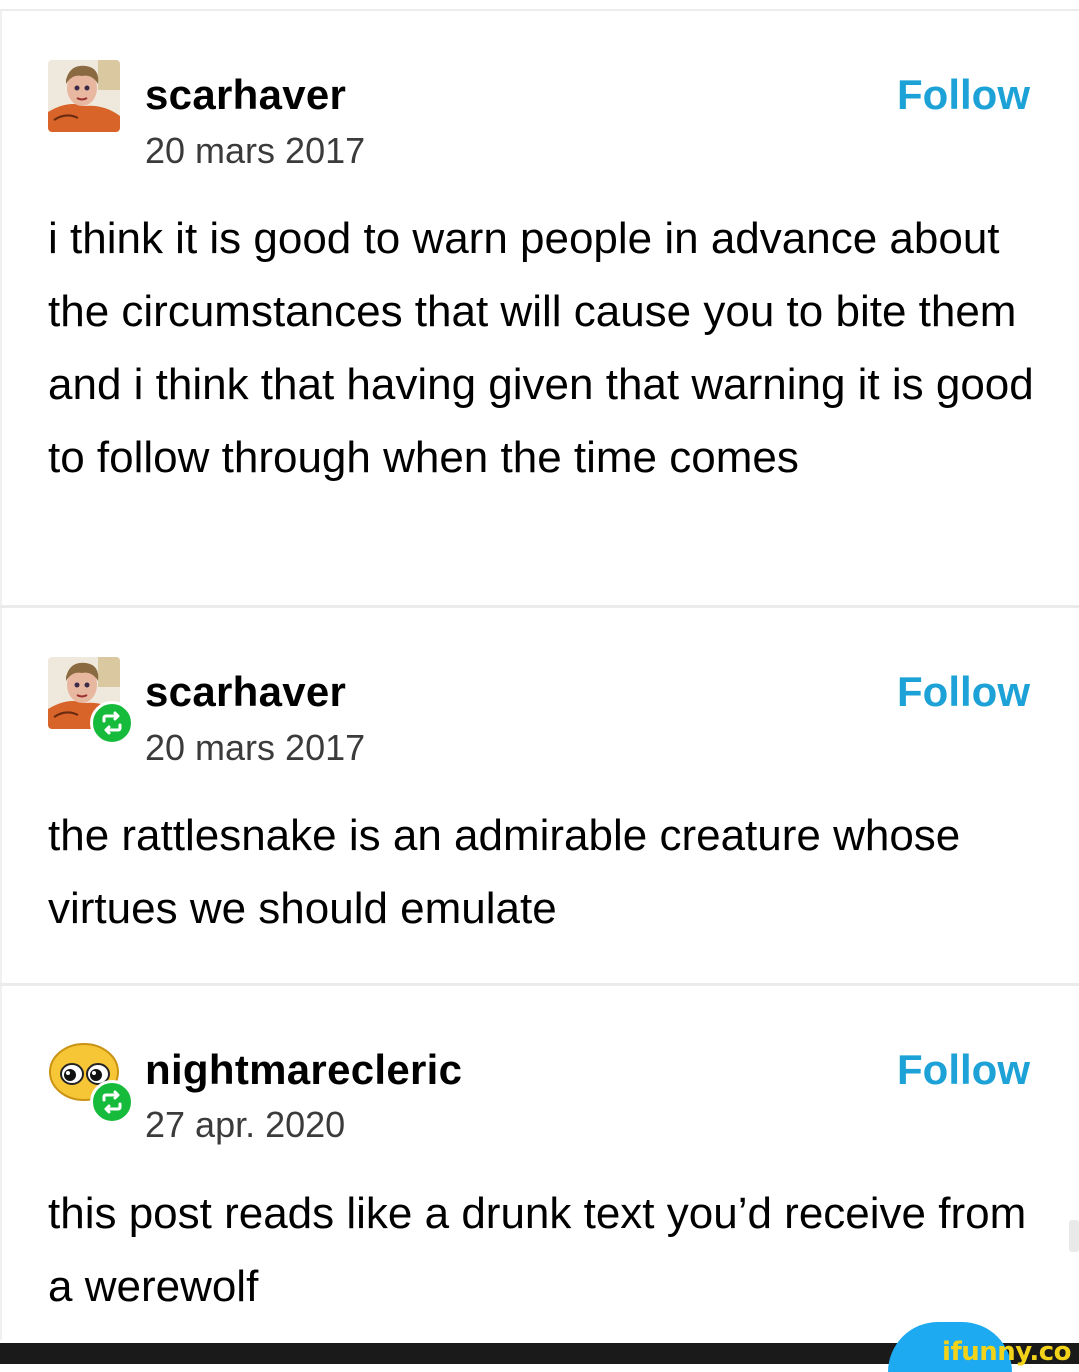  What do you see at coordinates (303, 1070) in the screenshot?
I see `username: nightmarecleric` at bounding box center [303, 1070].